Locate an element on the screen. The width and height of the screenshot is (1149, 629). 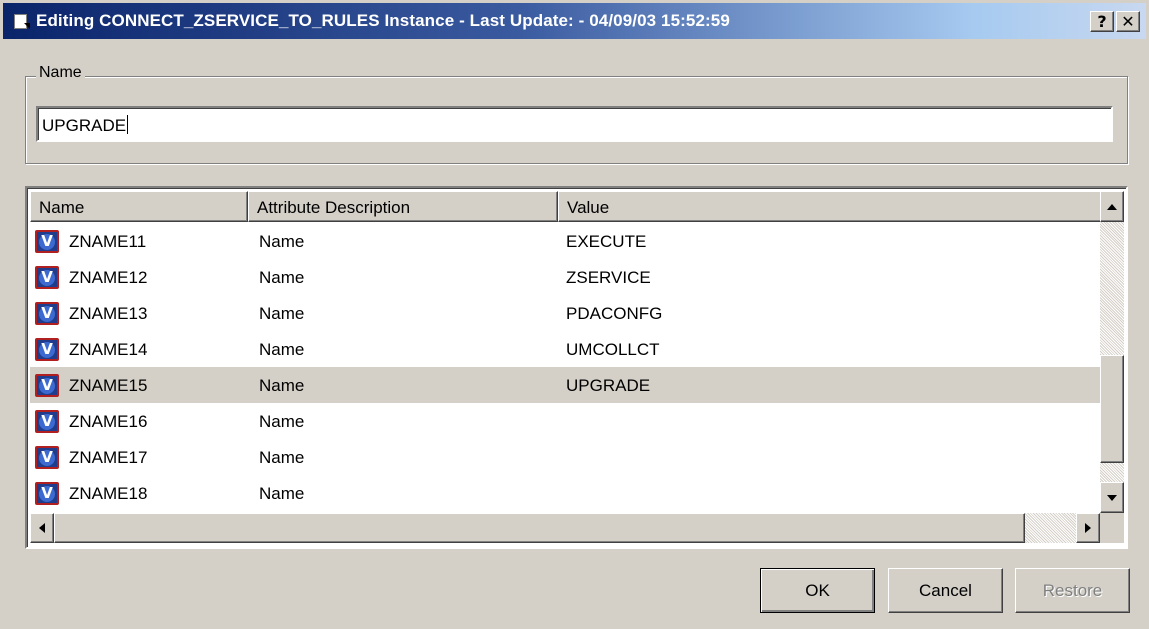
column-header-attribute-description: Attribute Description is located at coordinates (403, 206).